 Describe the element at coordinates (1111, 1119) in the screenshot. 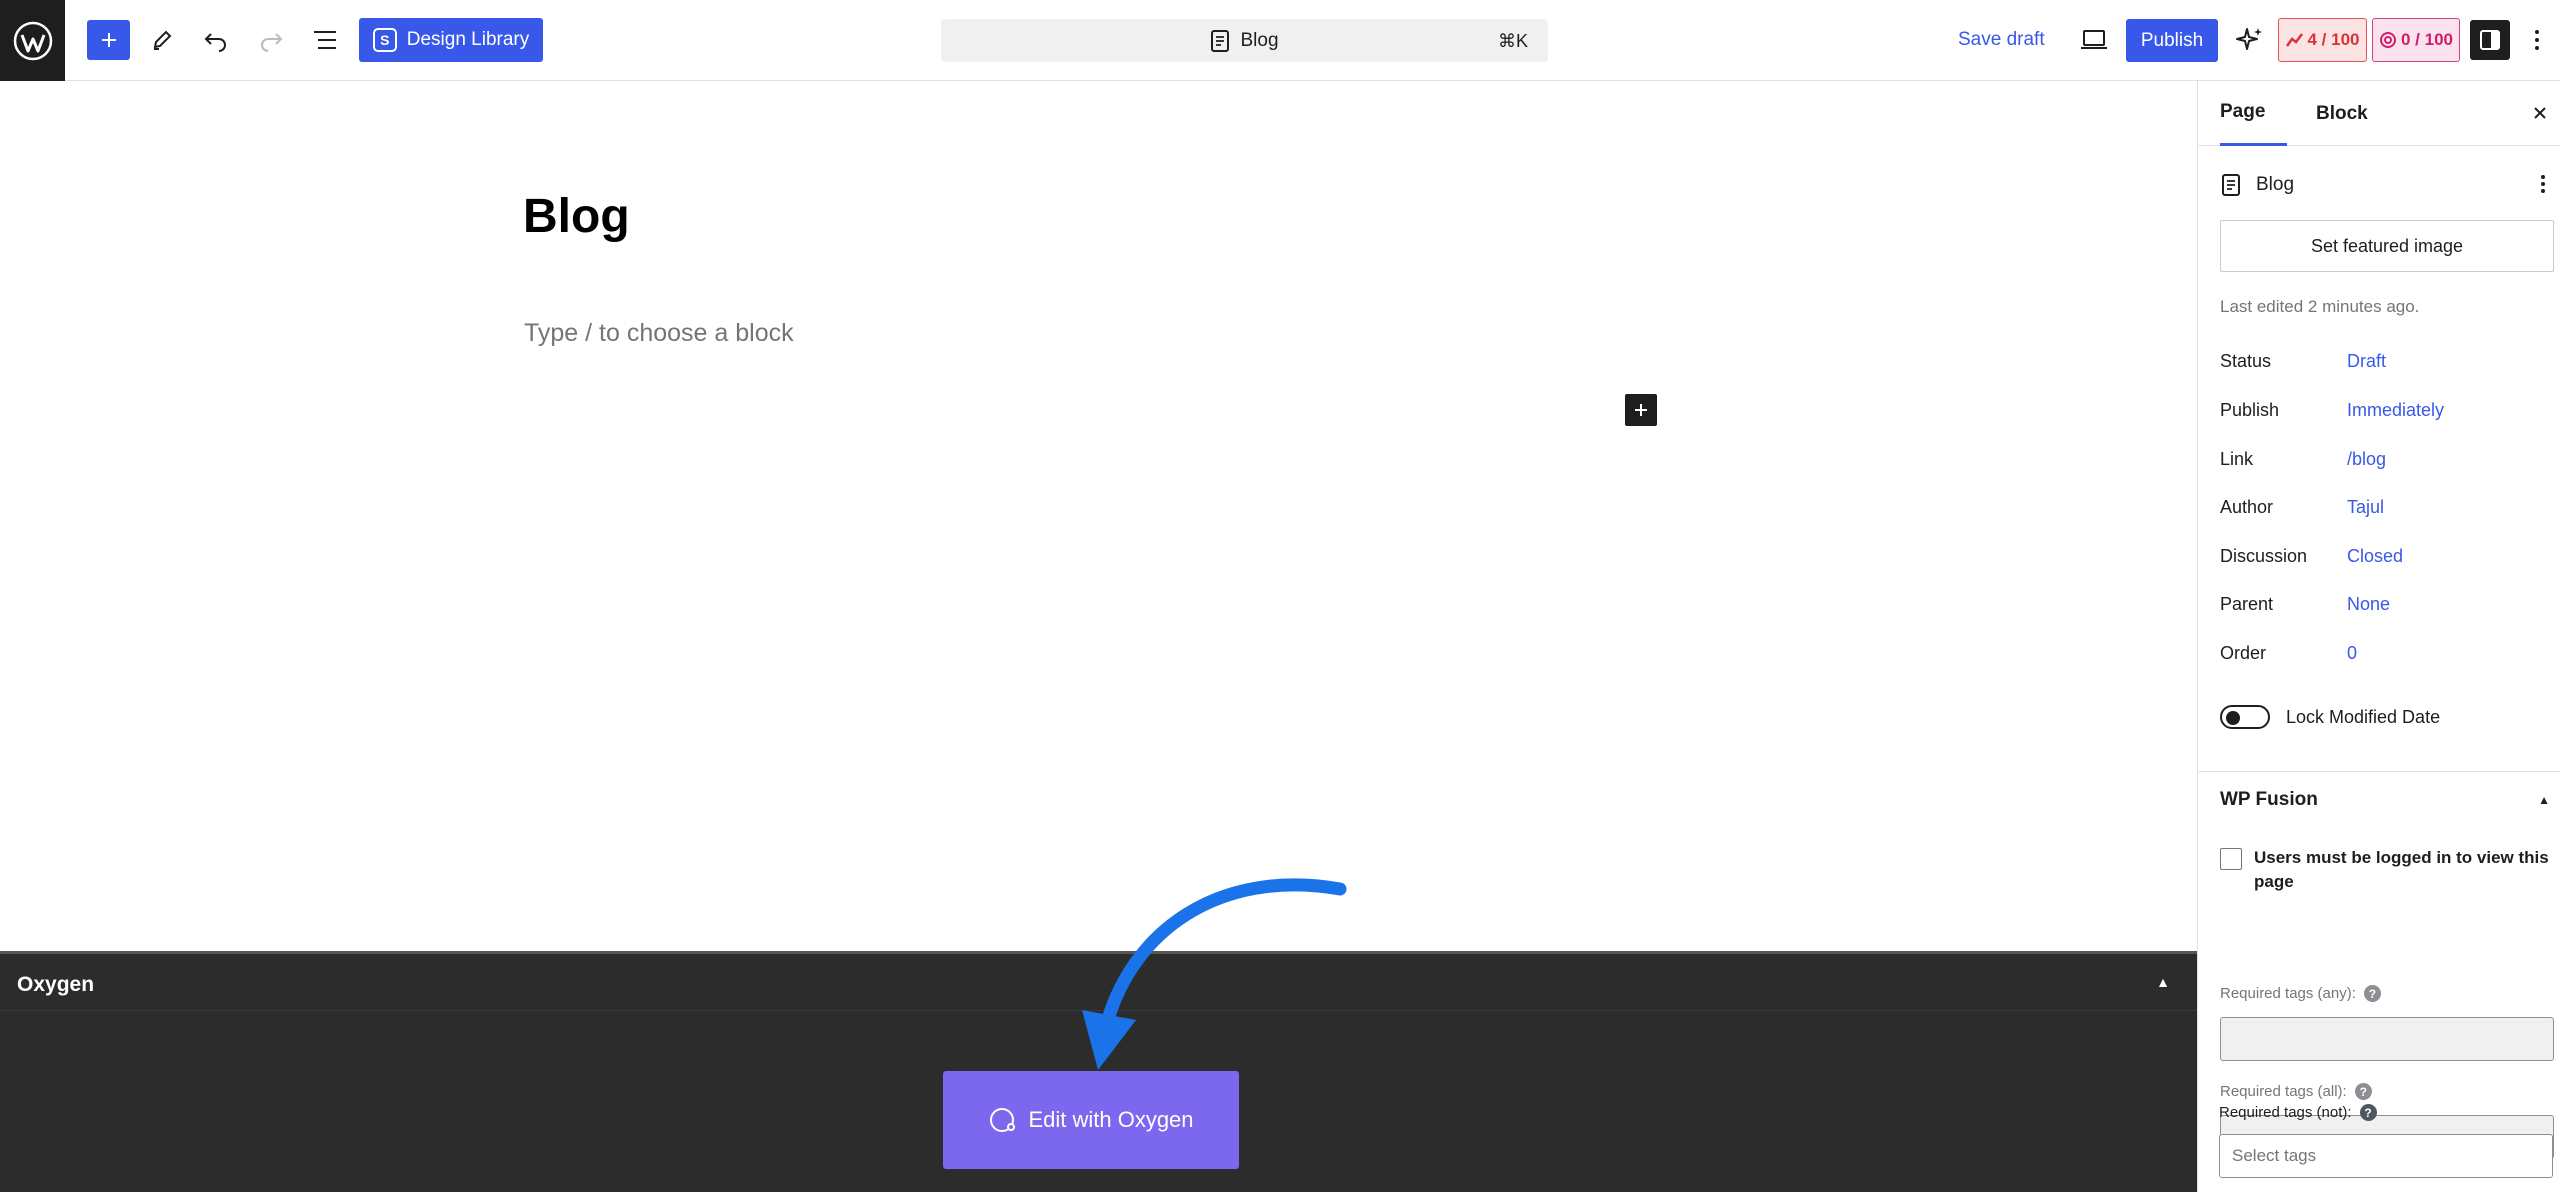

I see `edit-with-oxygen-label: Edit with Oxygen` at that location.